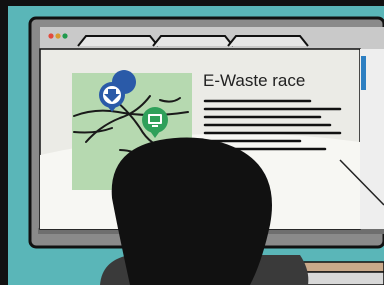  What do you see at coordinates (254, 80) in the screenshot?
I see `article-title: E-Waste race` at bounding box center [254, 80].